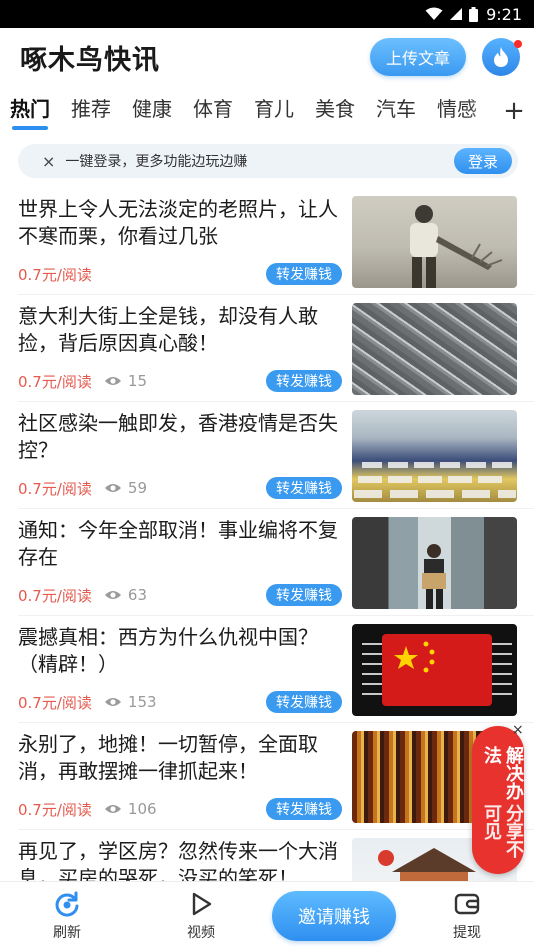 The height and width of the screenshot is (949, 534). Describe the element at coordinates (180, 331) in the screenshot. I see `article-title: 意大利大街上全是钱，却没有人敢捡，背后原因真心酸！` at that location.